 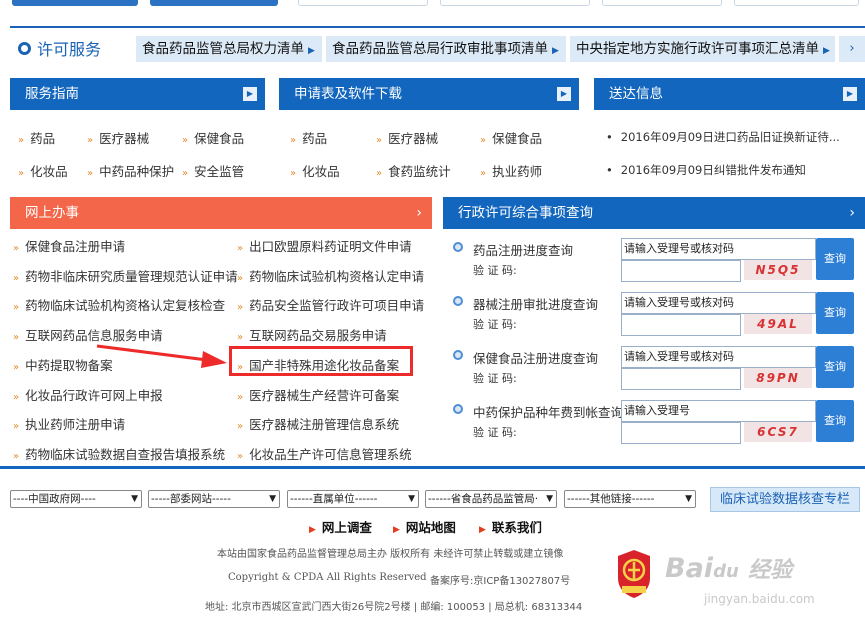 What do you see at coordinates (630, 499) in the screenshot?
I see `other-links-select: ------其他链接------ ▼` at bounding box center [630, 499].